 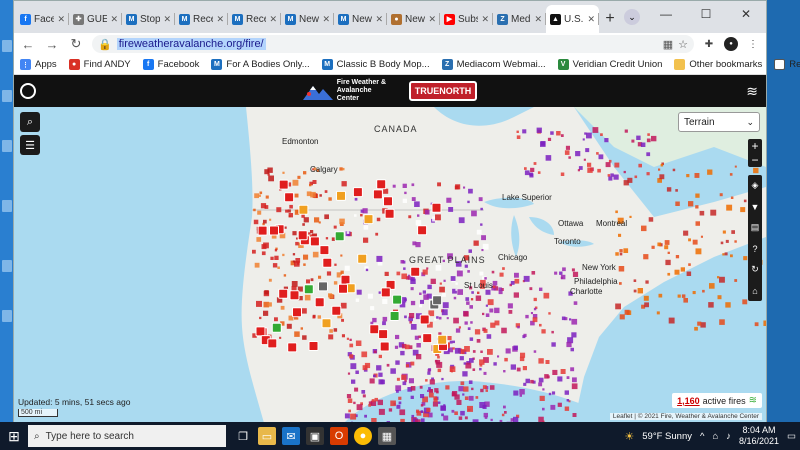 What do you see at coordinates (787, 64) in the screenshot?
I see `reading-list: Reading list` at bounding box center [787, 64].